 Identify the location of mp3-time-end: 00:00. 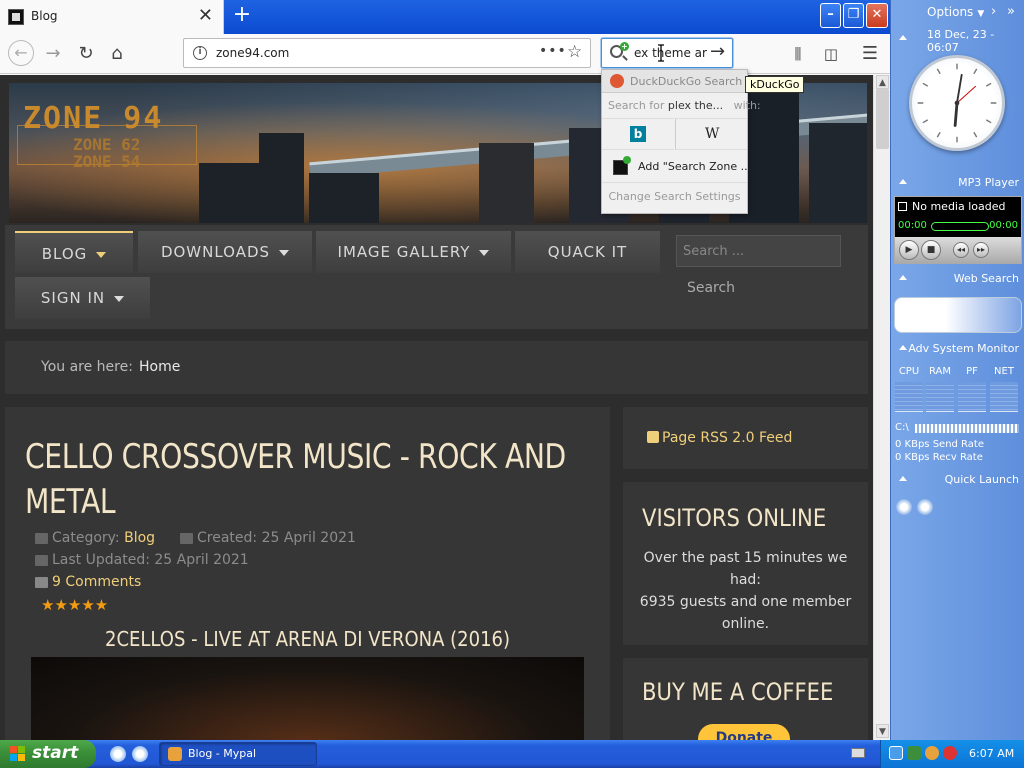
(1003, 225).